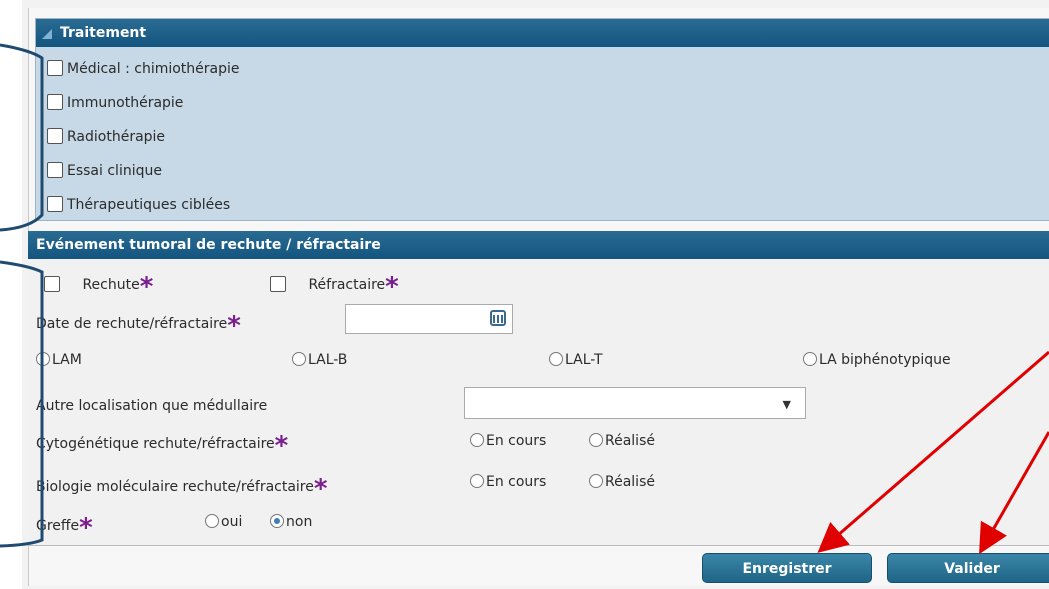  What do you see at coordinates (22, 404) in the screenshot?
I see `bracket-relapse` at bounding box center [22, 404].